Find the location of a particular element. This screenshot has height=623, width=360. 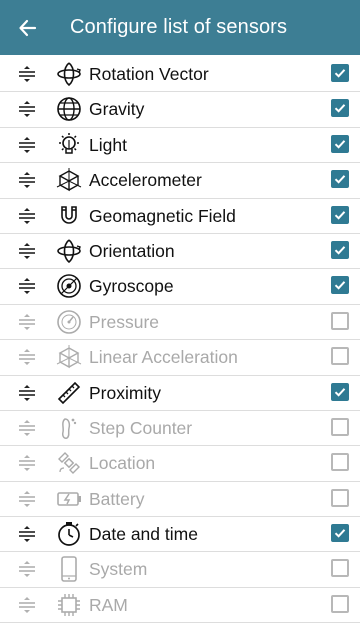

sensor-label: Accelerometer is located at coordinates (145, 180).